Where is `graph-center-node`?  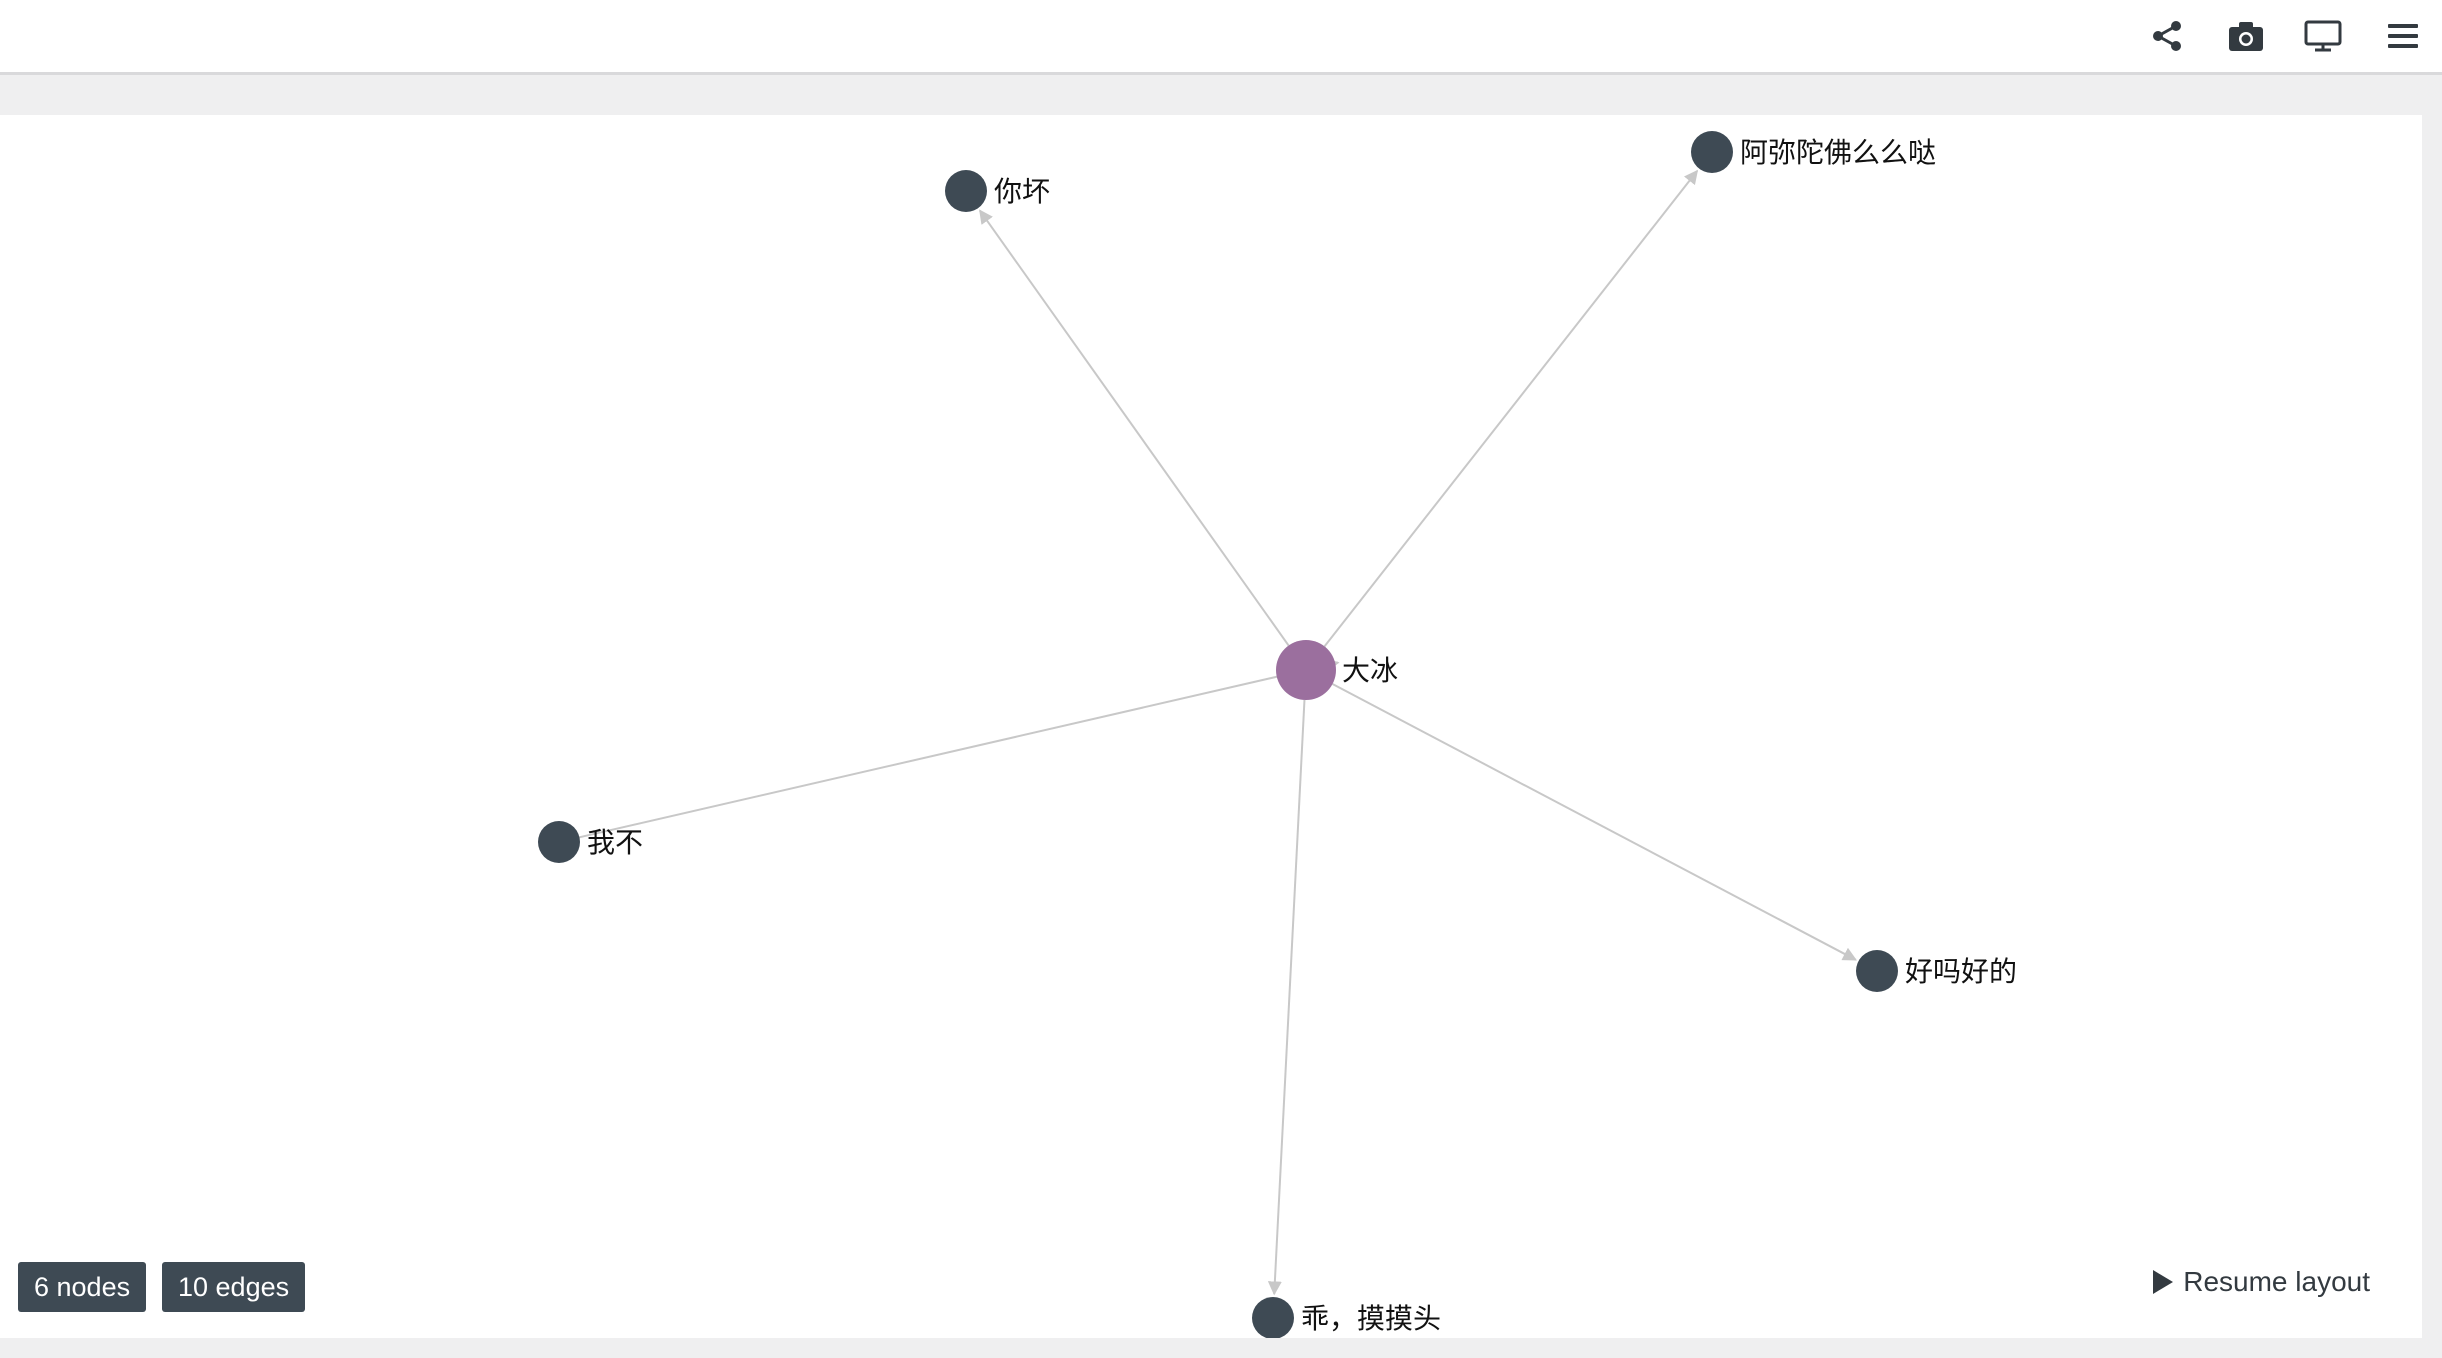
graph-center-node is located at coordinates (1306, 670).